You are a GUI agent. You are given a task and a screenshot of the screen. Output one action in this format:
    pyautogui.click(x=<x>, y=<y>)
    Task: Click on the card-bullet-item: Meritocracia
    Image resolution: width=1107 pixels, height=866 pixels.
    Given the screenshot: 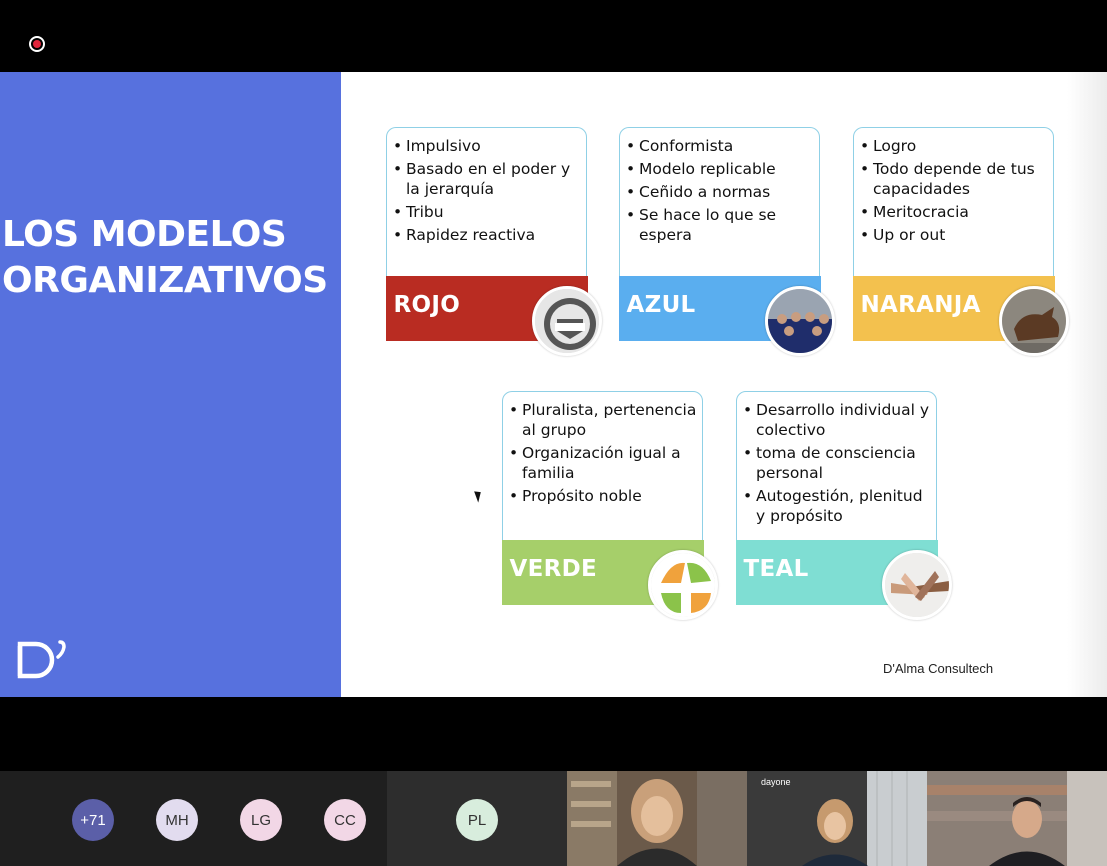 What is the action you would take?
    pyautogui.click(x=954, y=212)
    